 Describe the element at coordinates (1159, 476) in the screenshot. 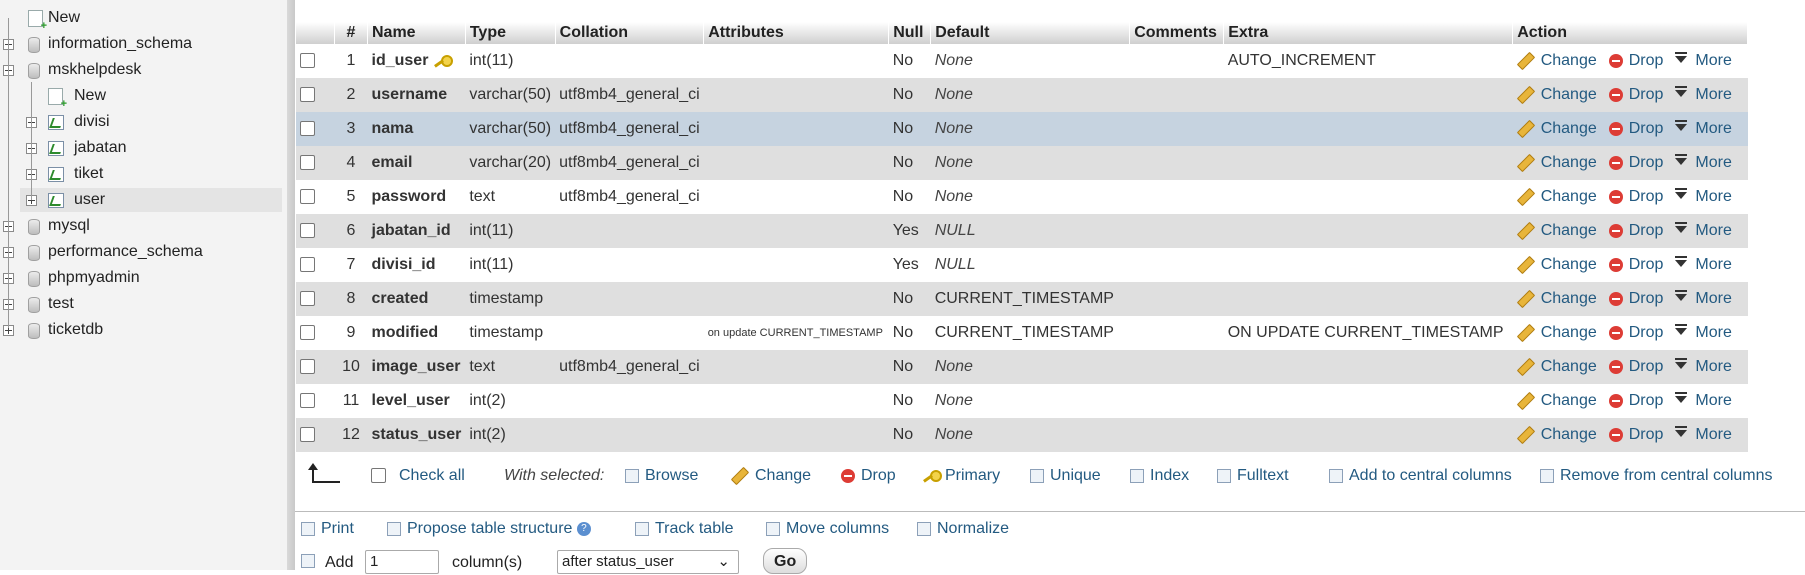

I see `bulk-index-button: Index` at that location.